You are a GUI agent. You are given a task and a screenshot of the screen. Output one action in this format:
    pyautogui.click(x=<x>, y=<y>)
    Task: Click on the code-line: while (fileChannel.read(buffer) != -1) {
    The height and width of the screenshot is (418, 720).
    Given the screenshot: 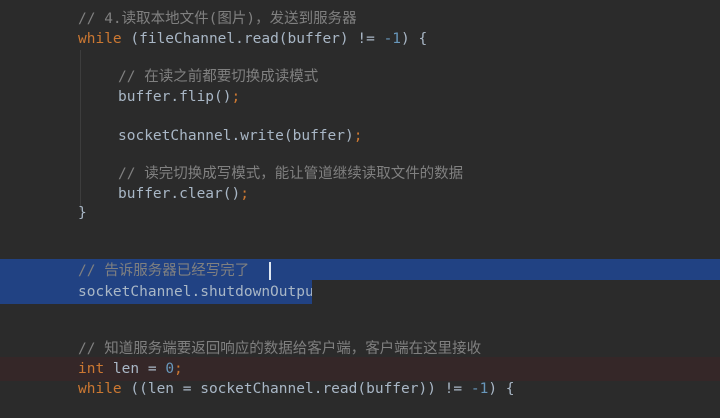 What is the action you would take?
    pyautogui.click(x=360, y=39)
    